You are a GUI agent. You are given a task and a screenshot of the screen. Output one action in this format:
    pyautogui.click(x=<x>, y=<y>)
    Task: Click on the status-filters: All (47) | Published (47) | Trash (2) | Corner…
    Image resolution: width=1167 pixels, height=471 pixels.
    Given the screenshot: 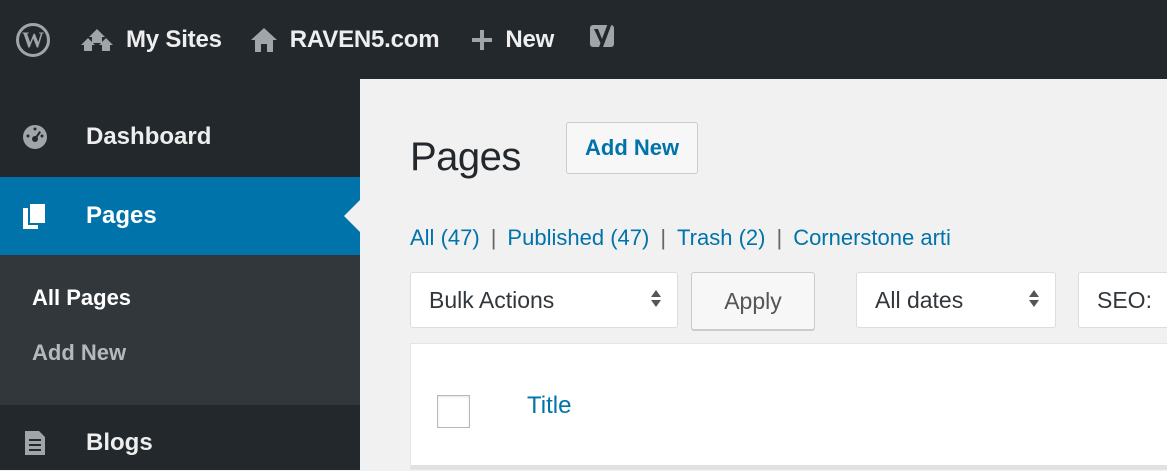 What is the action you would take?
    pyautogui.click(x=788, y=238)
    